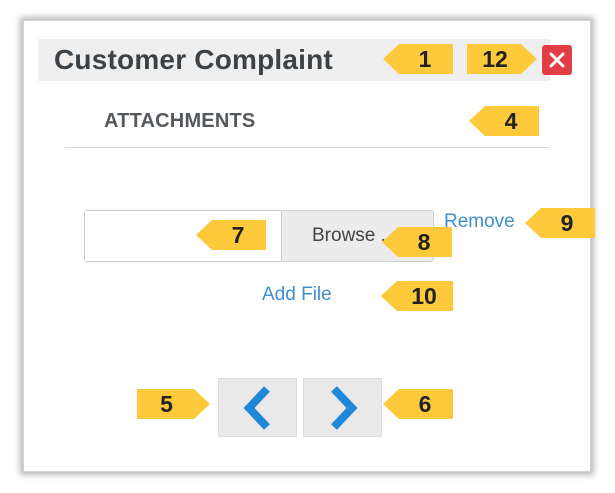 Image resolution: width=615 pixels, height=493 pixels. I want to click on add-file-link: Add File, so click(297, 295).